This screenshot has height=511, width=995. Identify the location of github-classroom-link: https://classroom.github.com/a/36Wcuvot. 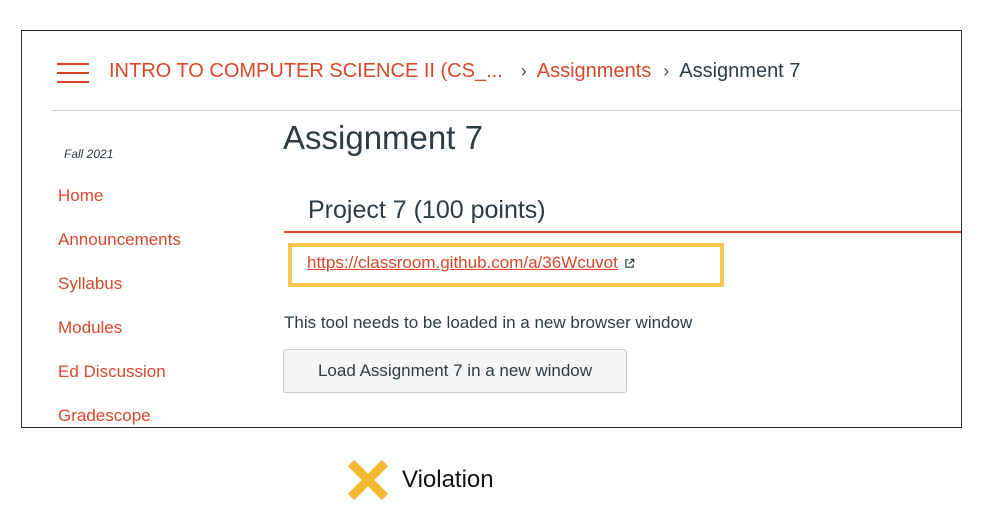
(471, 263).